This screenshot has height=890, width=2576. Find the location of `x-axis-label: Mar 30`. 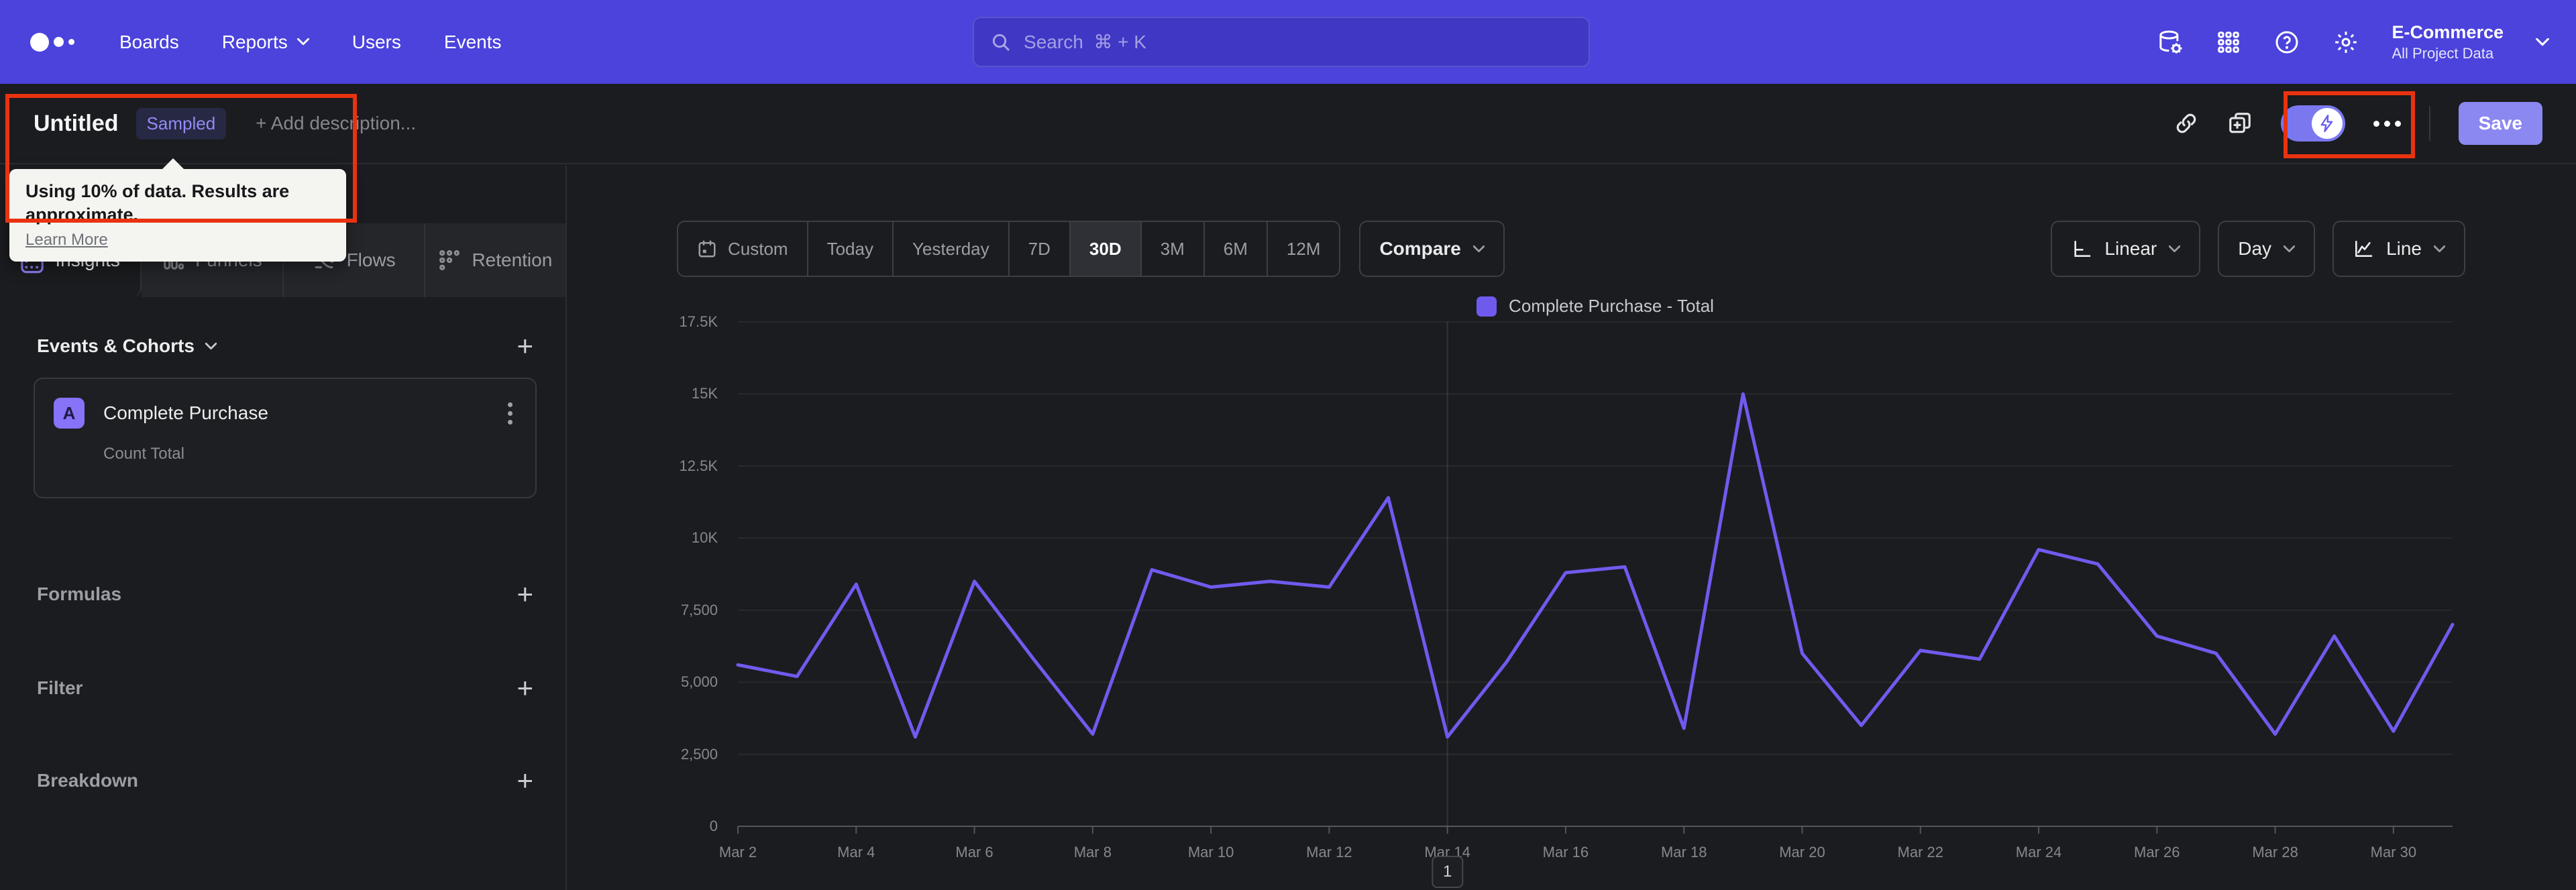

x-axis-label: Mar 30 is located at coordinates (2393, 852).